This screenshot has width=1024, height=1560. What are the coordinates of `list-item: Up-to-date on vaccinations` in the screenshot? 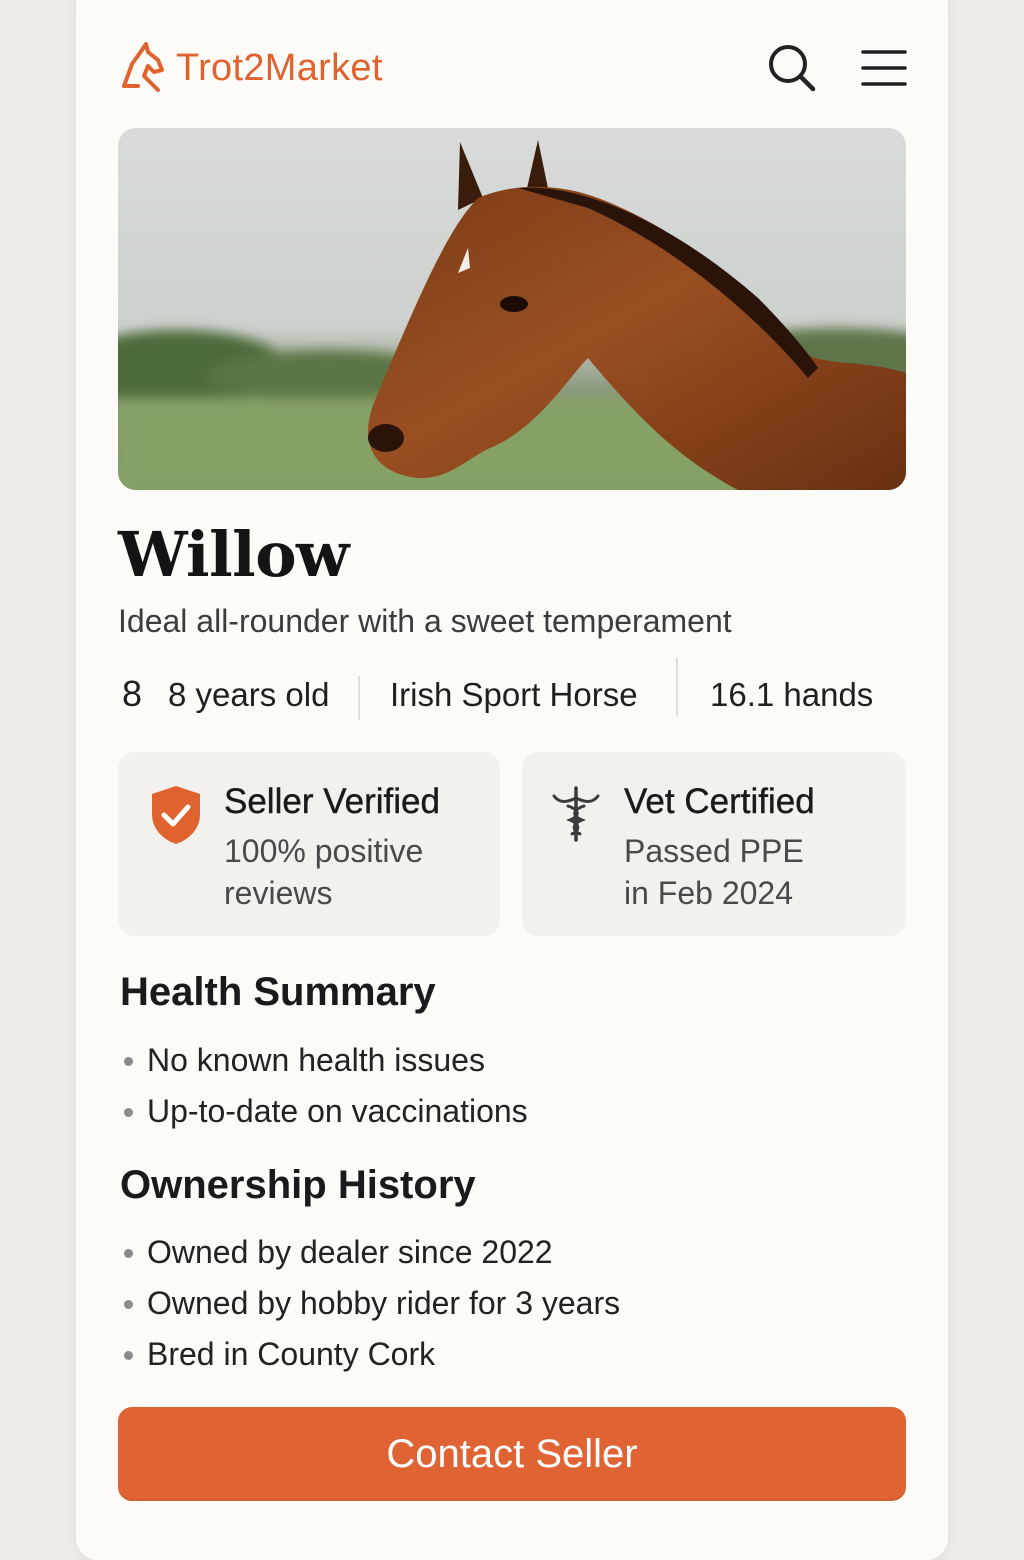 It's located at (324, 1111).